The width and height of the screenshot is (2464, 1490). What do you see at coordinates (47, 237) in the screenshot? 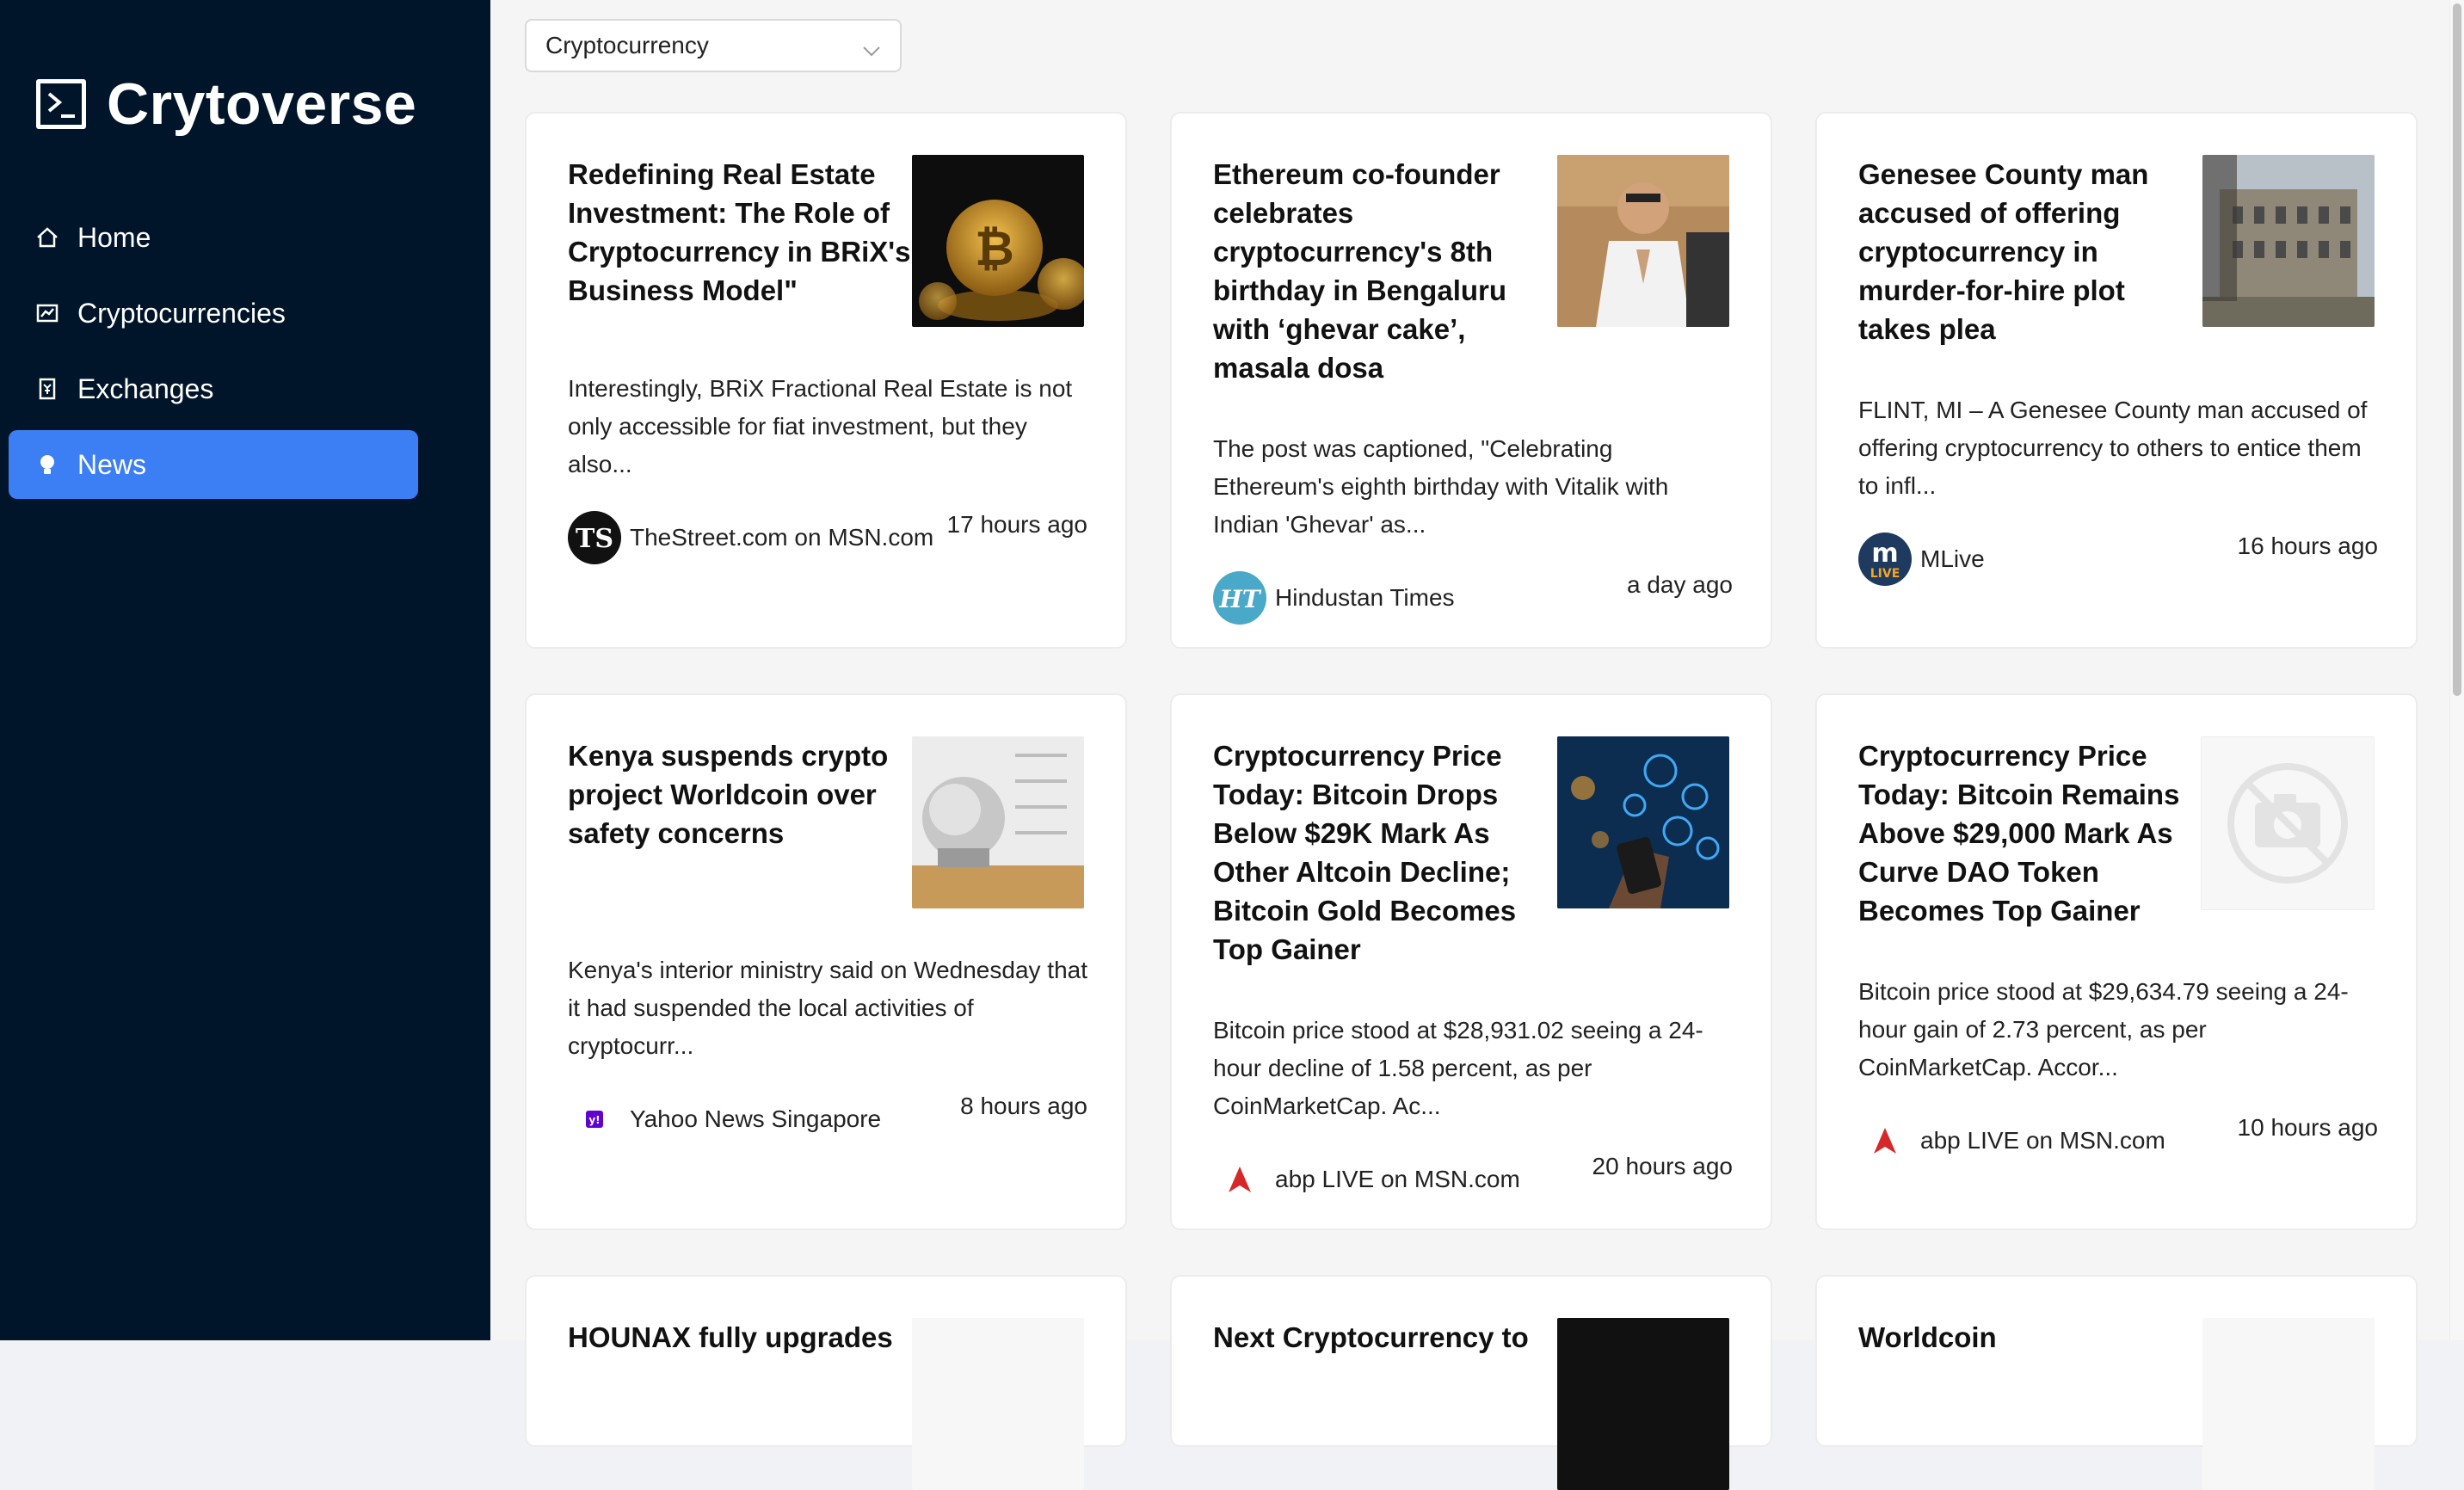
I see `home-icon` at bounding box center [47, 237].